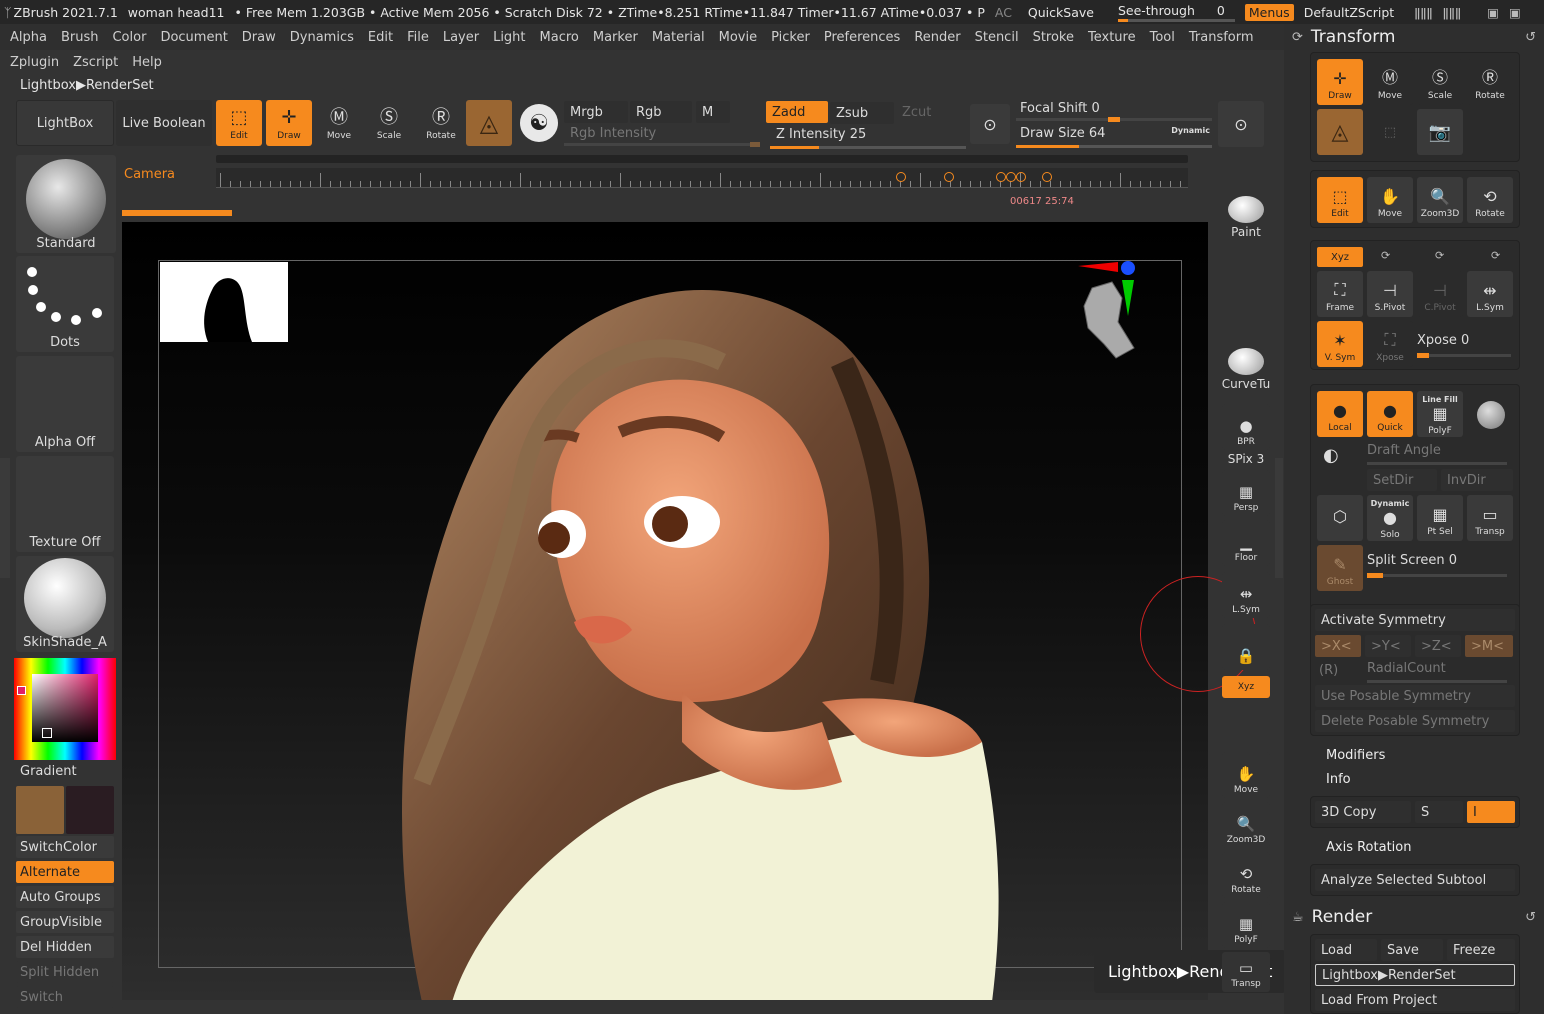 The image size is (1544, 1014). I want to click on rotate-mode-button: Ⓡ Rotate, so click(441, 123).